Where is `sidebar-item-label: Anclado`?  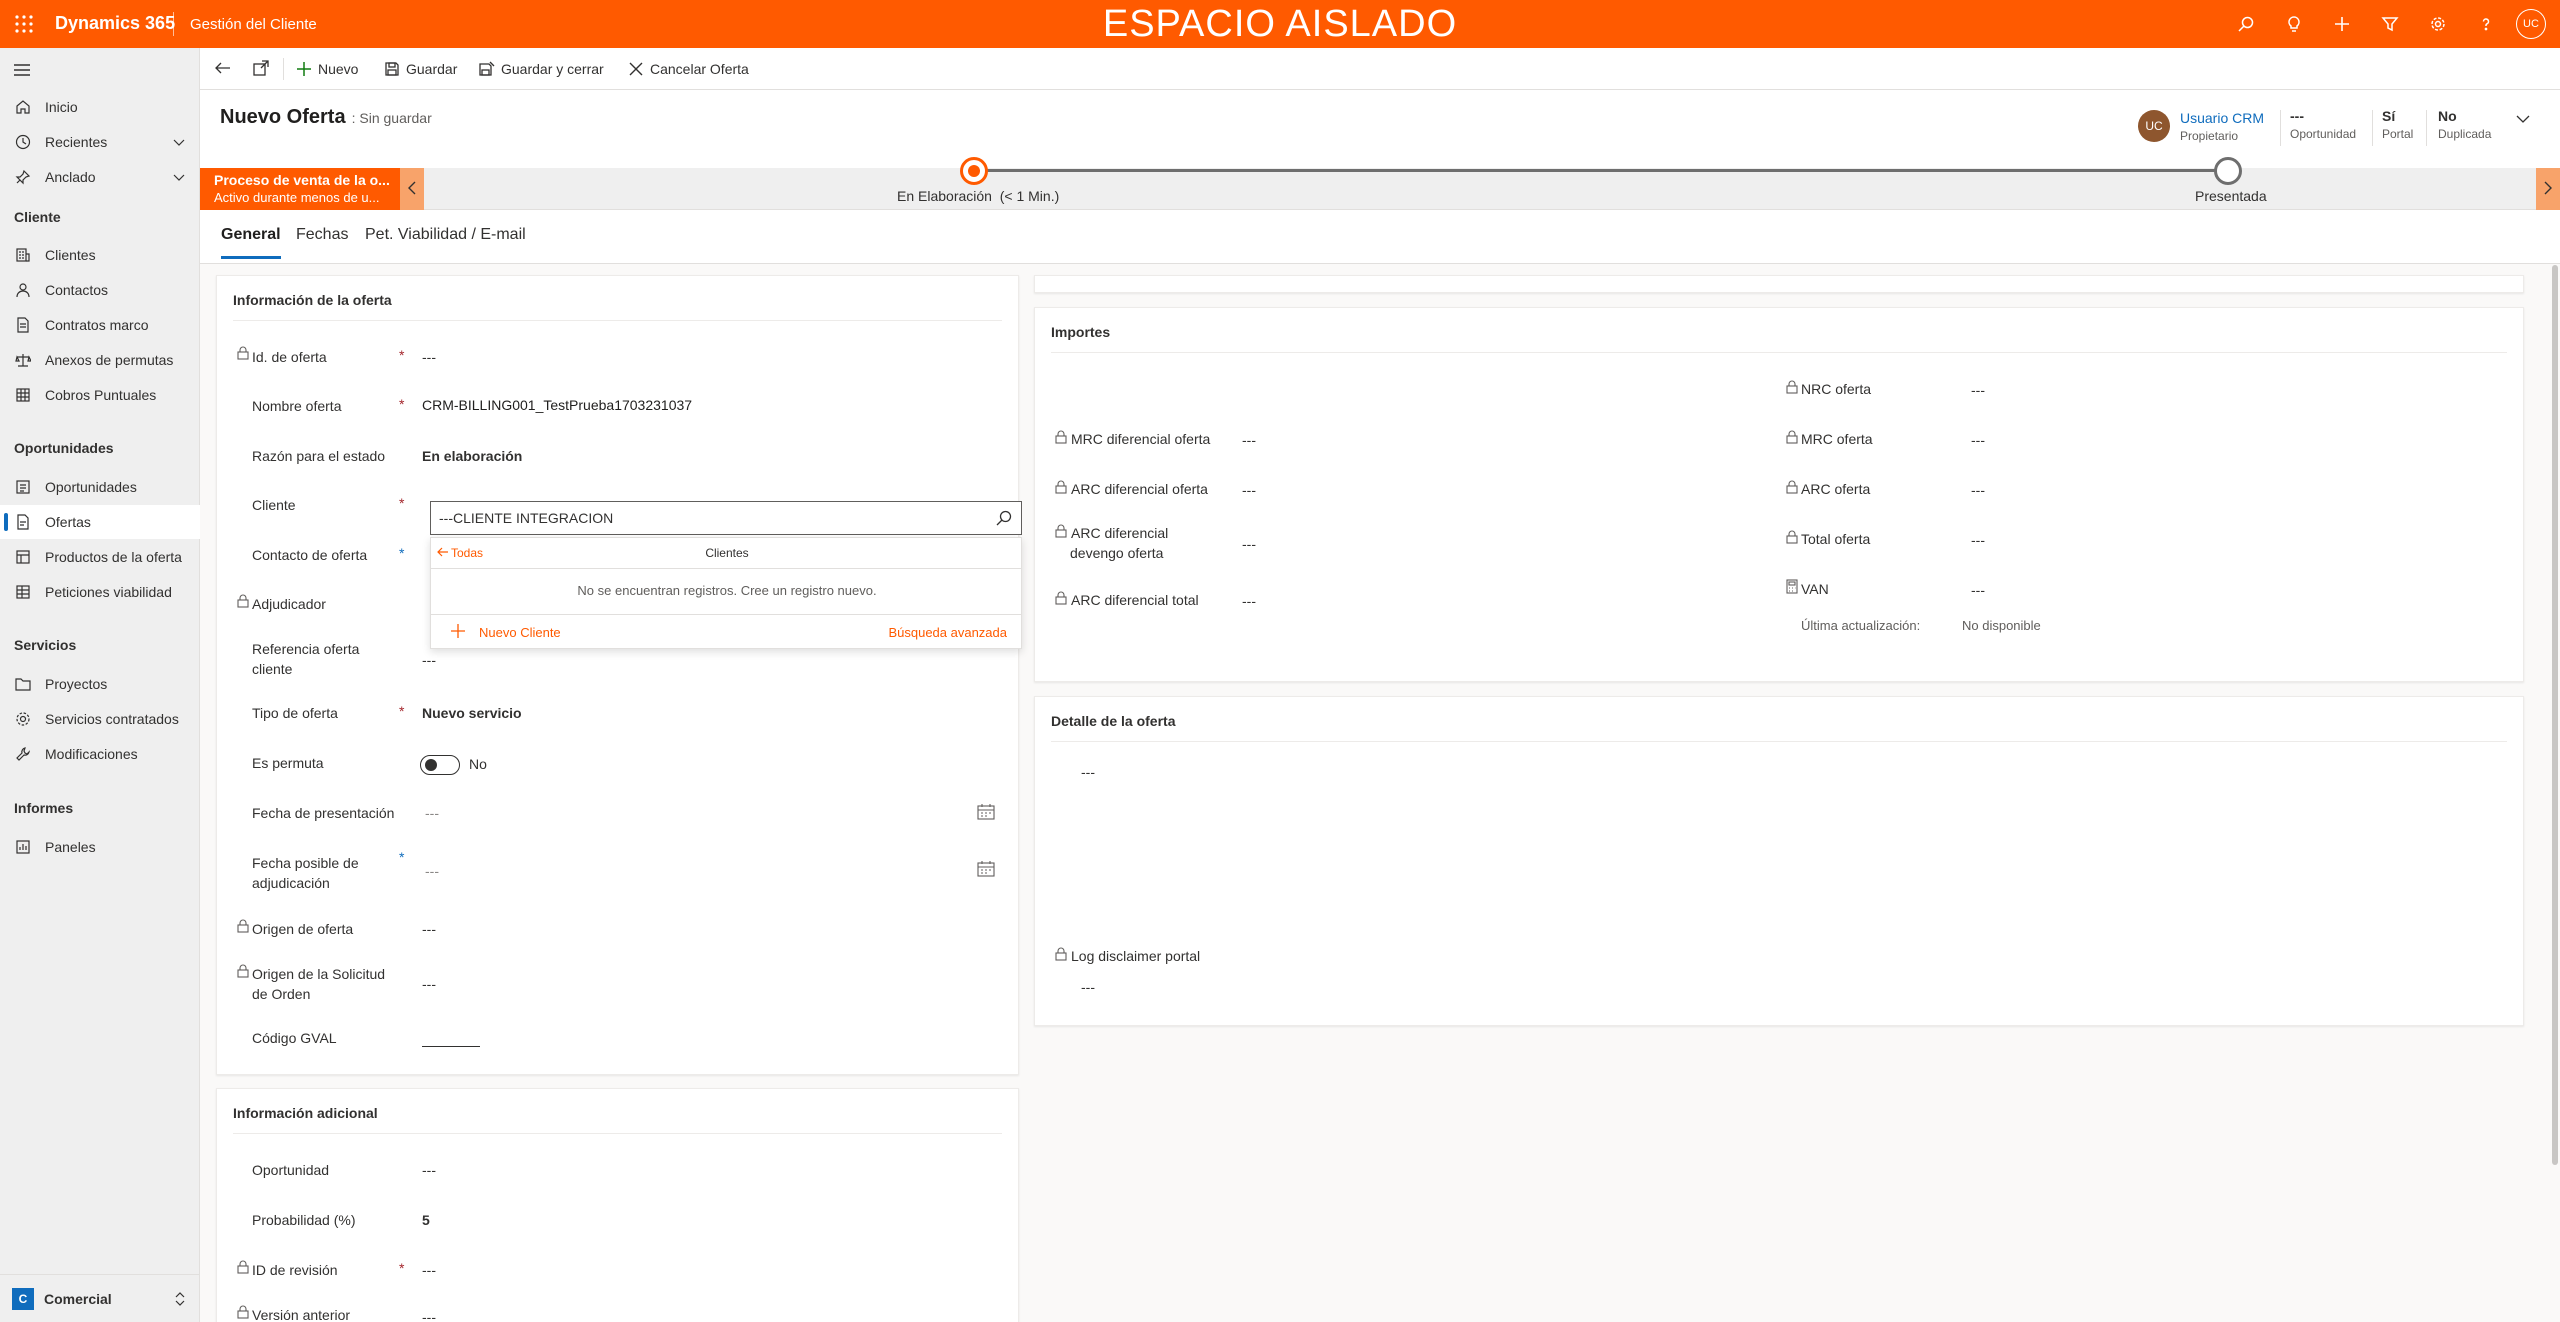
sidebar-item-label: Anclado is located at coordinates (70, 177).